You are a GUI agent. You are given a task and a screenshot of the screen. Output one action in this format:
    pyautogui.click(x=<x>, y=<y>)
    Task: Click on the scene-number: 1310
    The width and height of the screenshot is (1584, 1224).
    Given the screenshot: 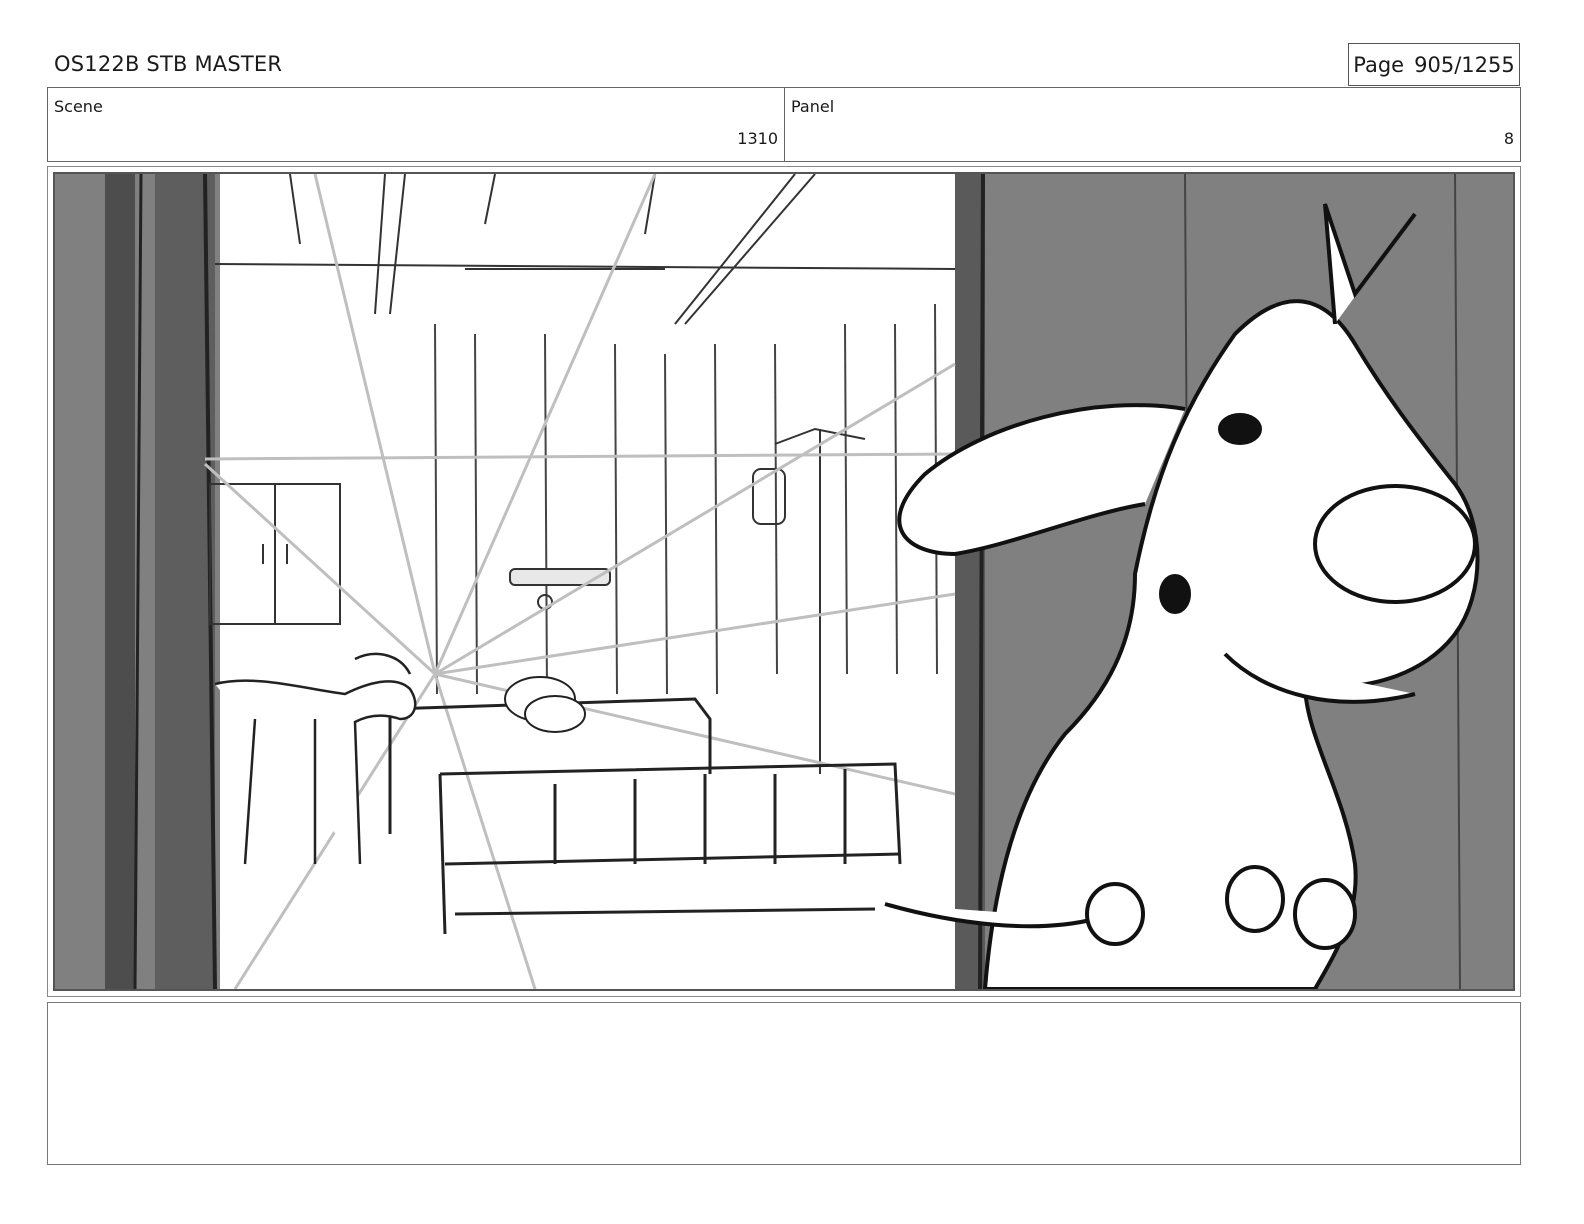 What is the action you would take?
    pyautogui.click(x=757, y=138)
    